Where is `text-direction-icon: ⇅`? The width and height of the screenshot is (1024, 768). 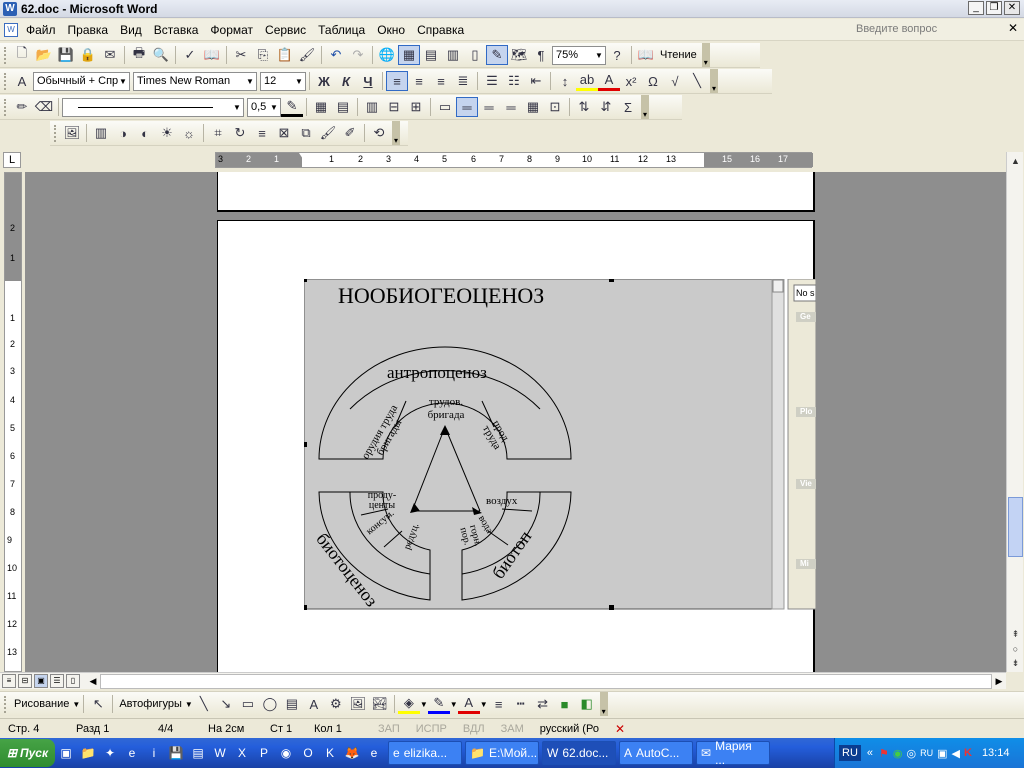
text-direction-icon: ⇅ is located at coordinates (584, 107).